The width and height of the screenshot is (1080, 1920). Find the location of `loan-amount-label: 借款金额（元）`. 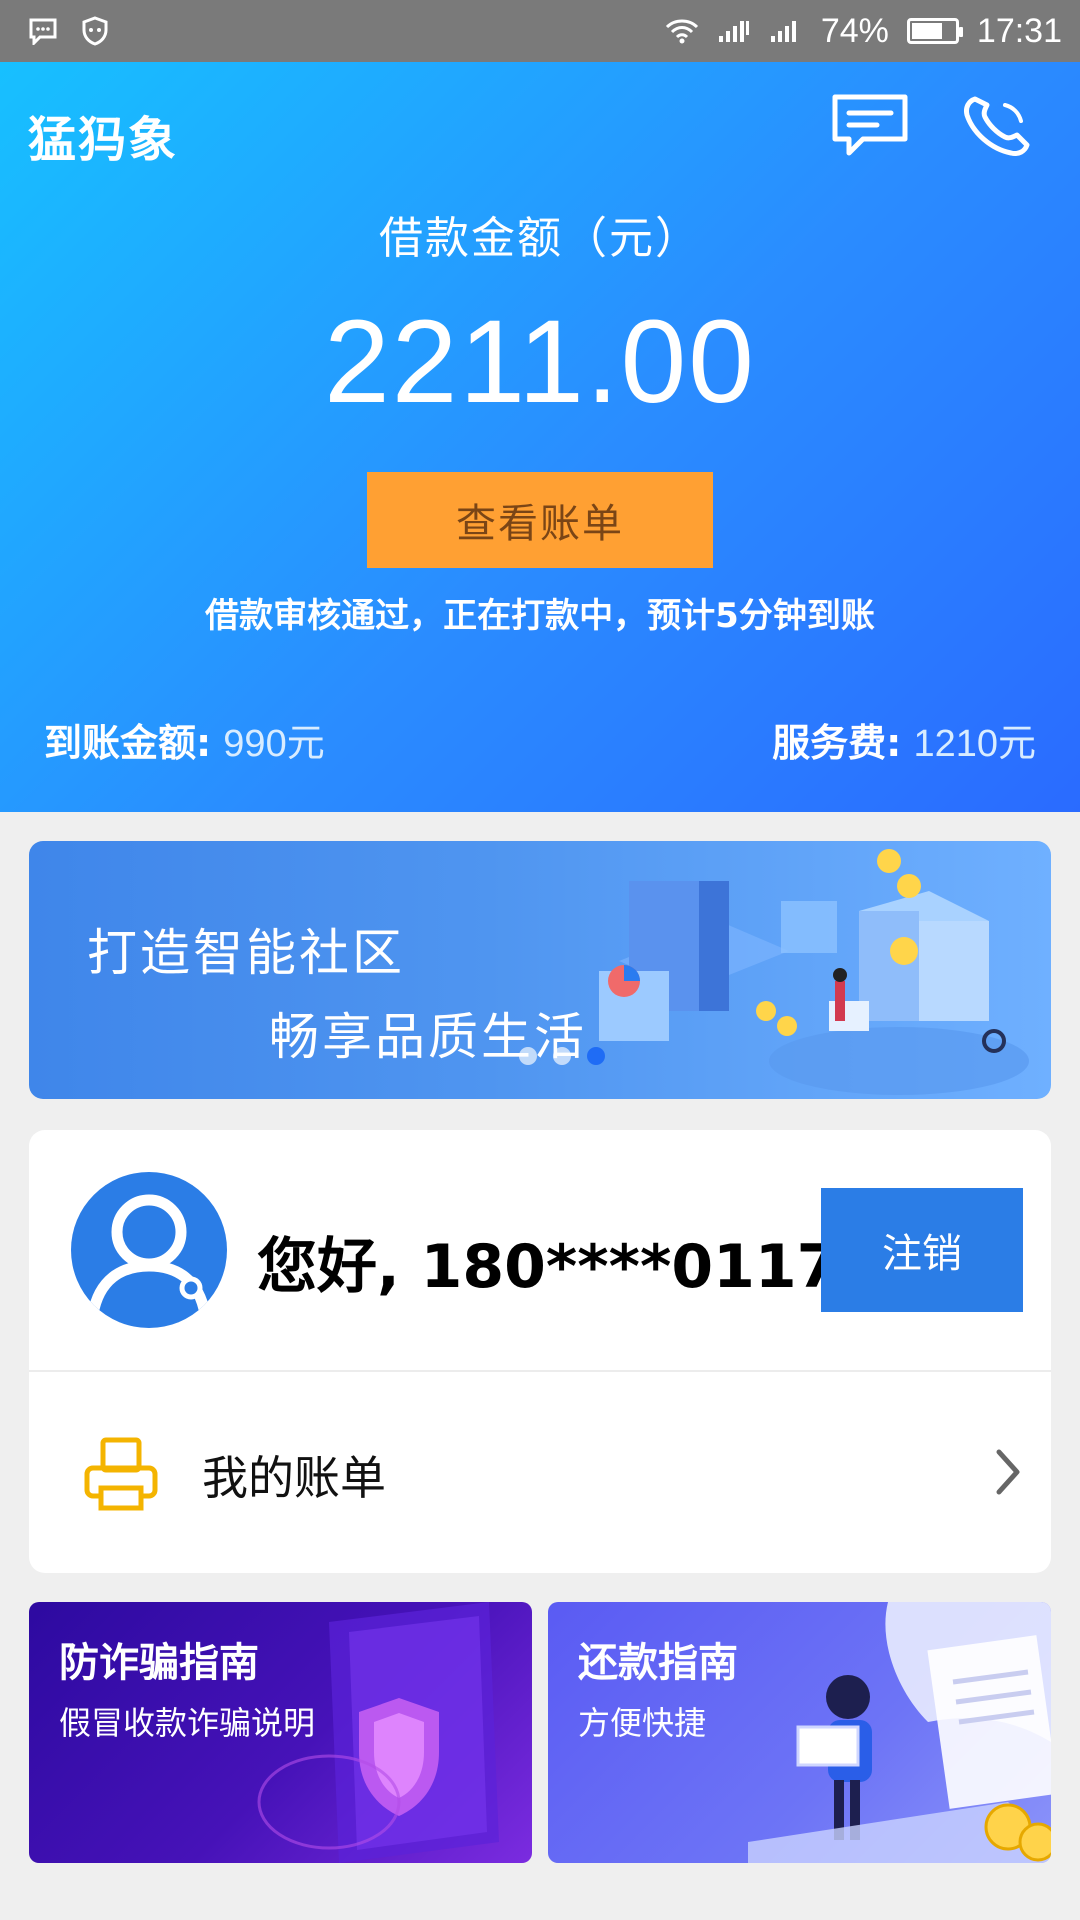

loan-amount-label: 借款金额（元） is located at coordinates (540, 238).